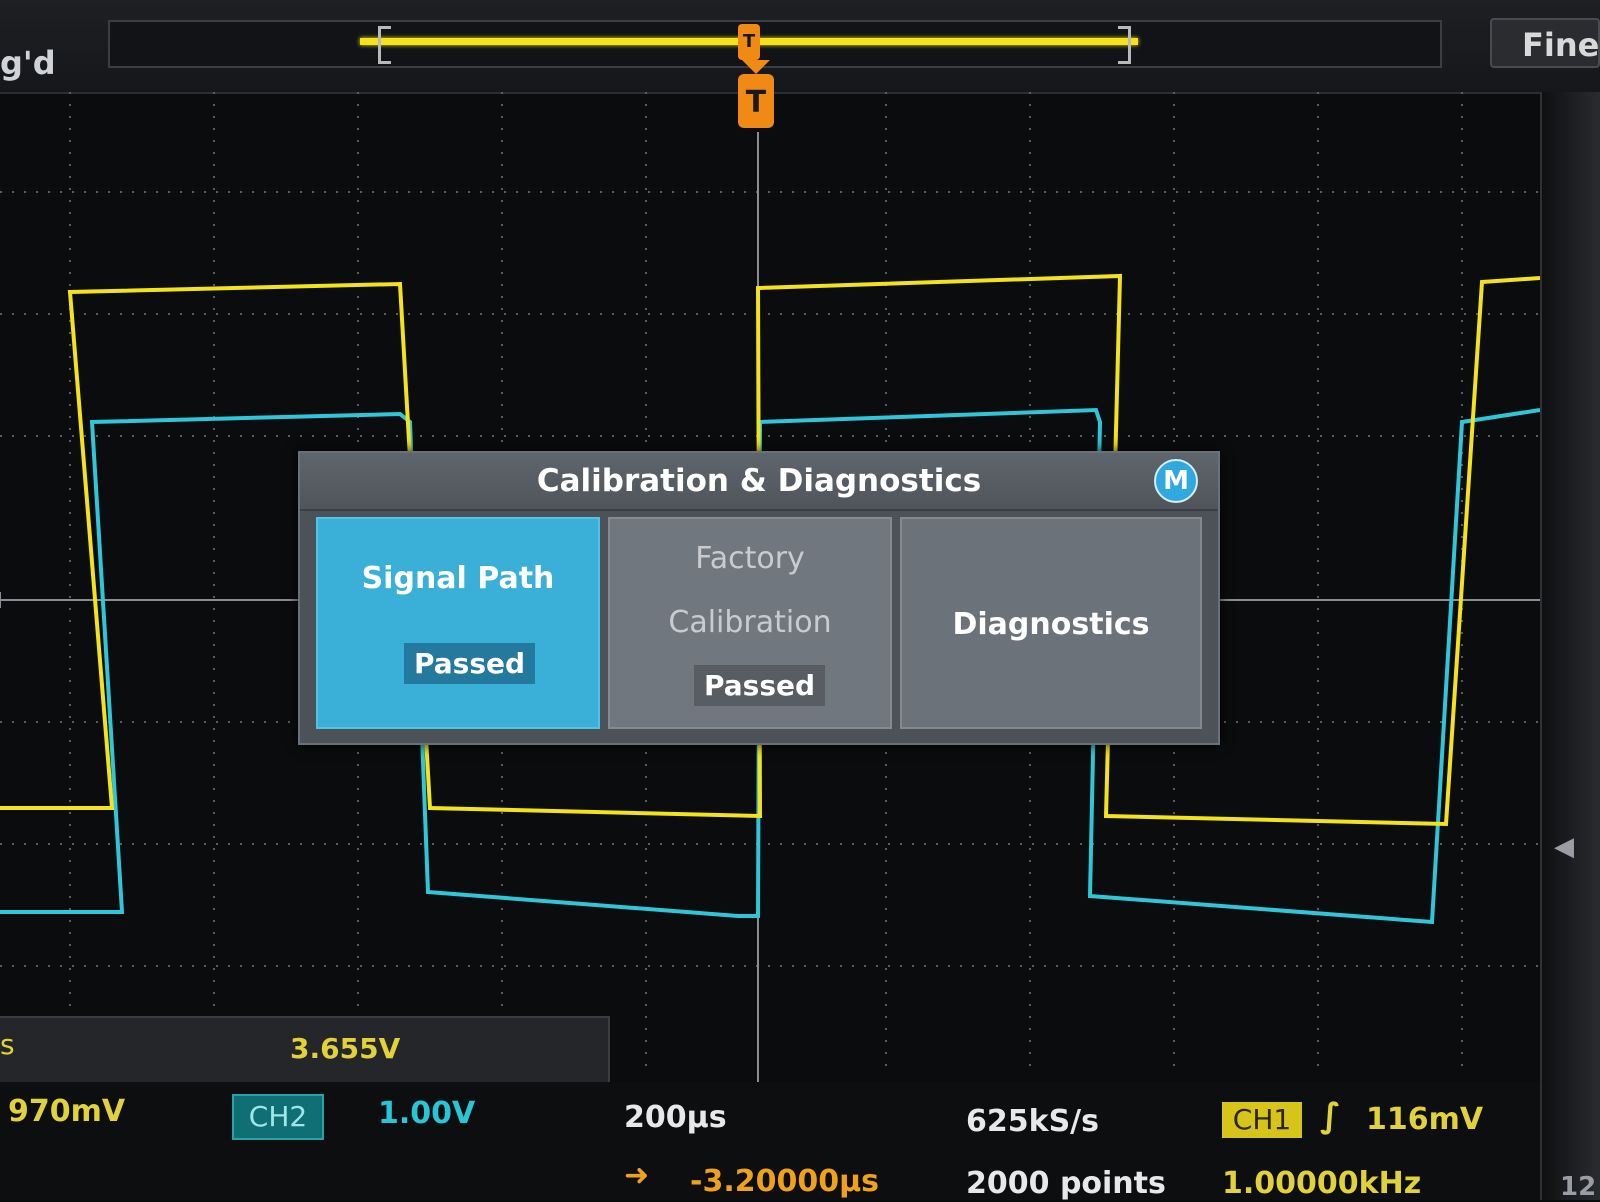  I want to click on corner-readout: 12, so click(1578, 1187).